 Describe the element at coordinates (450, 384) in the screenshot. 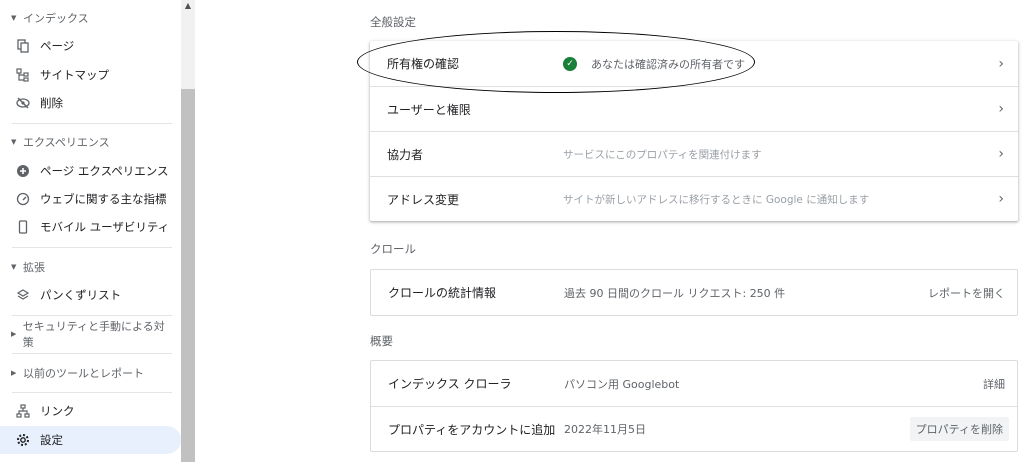

I see `row-label: インデックス クローラ` at that location.